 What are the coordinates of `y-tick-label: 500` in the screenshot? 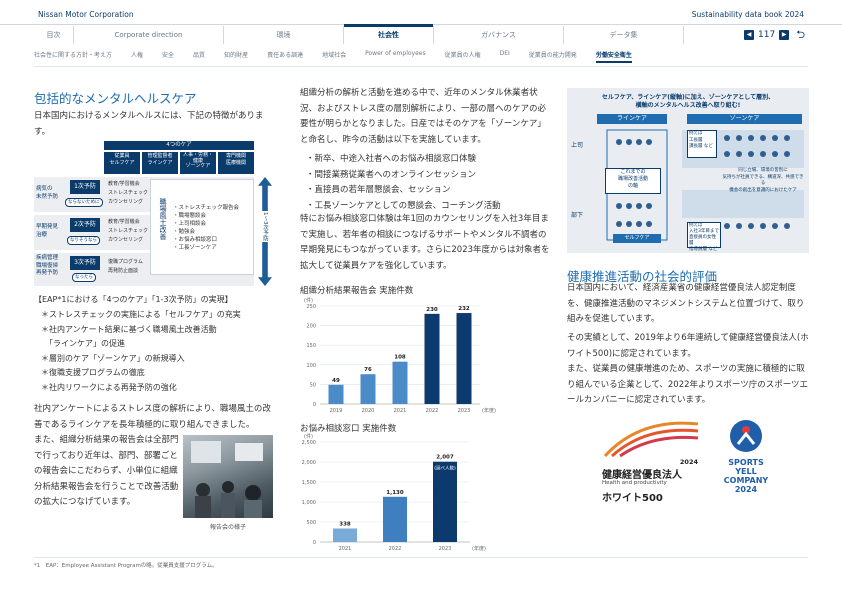 It's located at (311, 523).